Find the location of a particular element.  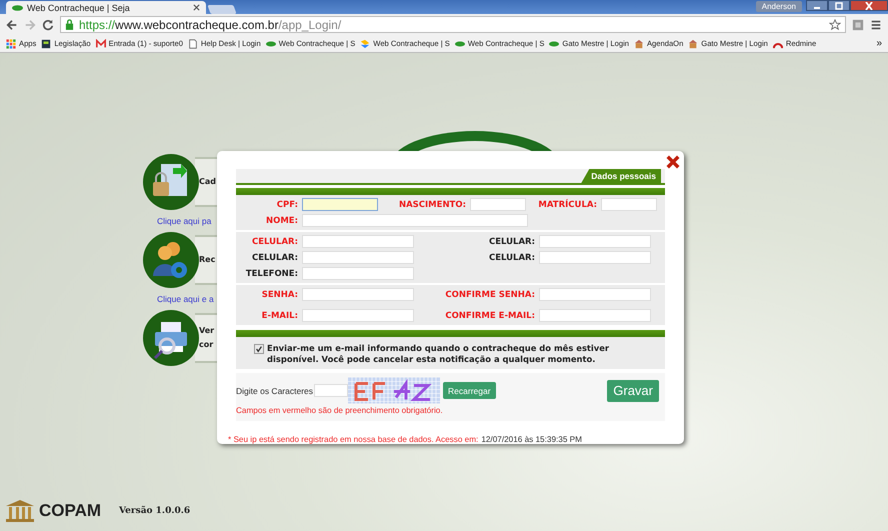

field-label: CONFIRME E-MAIL: is located at coordinates (490, 315).